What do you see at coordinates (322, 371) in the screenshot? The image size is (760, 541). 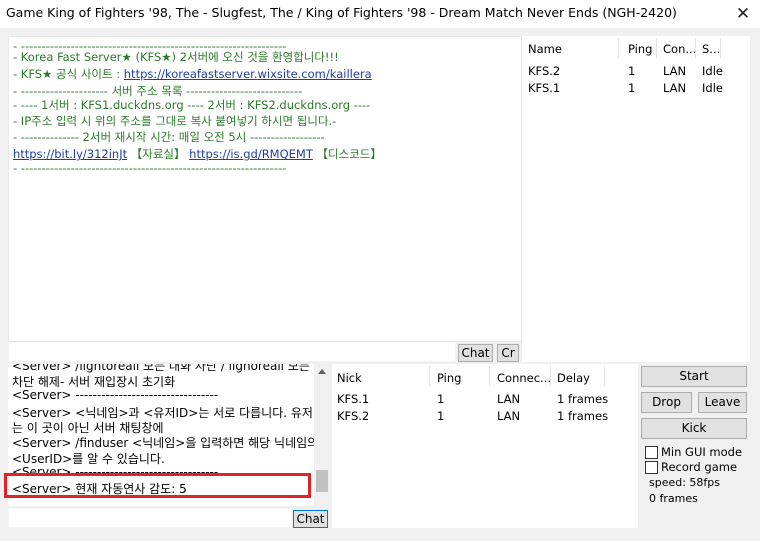 I see `scroll-up-arrow-icon` at bounding box center [322, 371].